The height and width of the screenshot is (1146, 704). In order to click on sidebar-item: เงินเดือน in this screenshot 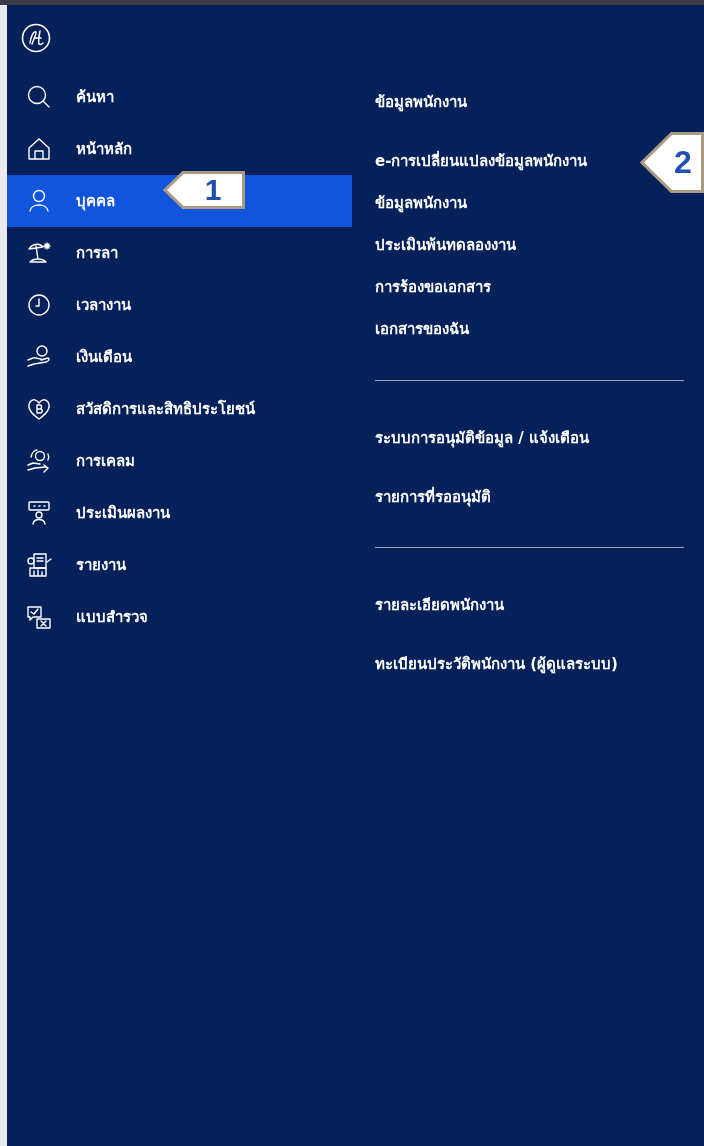, I will do `click(179, 357)`.